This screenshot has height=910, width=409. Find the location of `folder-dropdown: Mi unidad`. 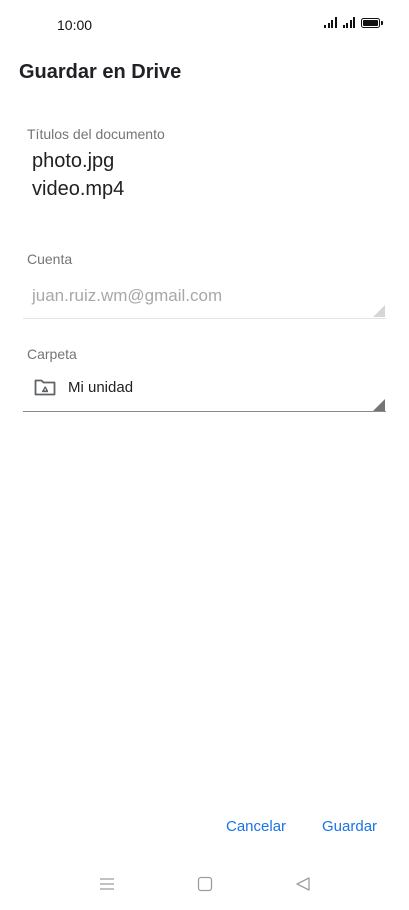

folder-dropdown: Mi unidad is located at coordinates (83, 387).